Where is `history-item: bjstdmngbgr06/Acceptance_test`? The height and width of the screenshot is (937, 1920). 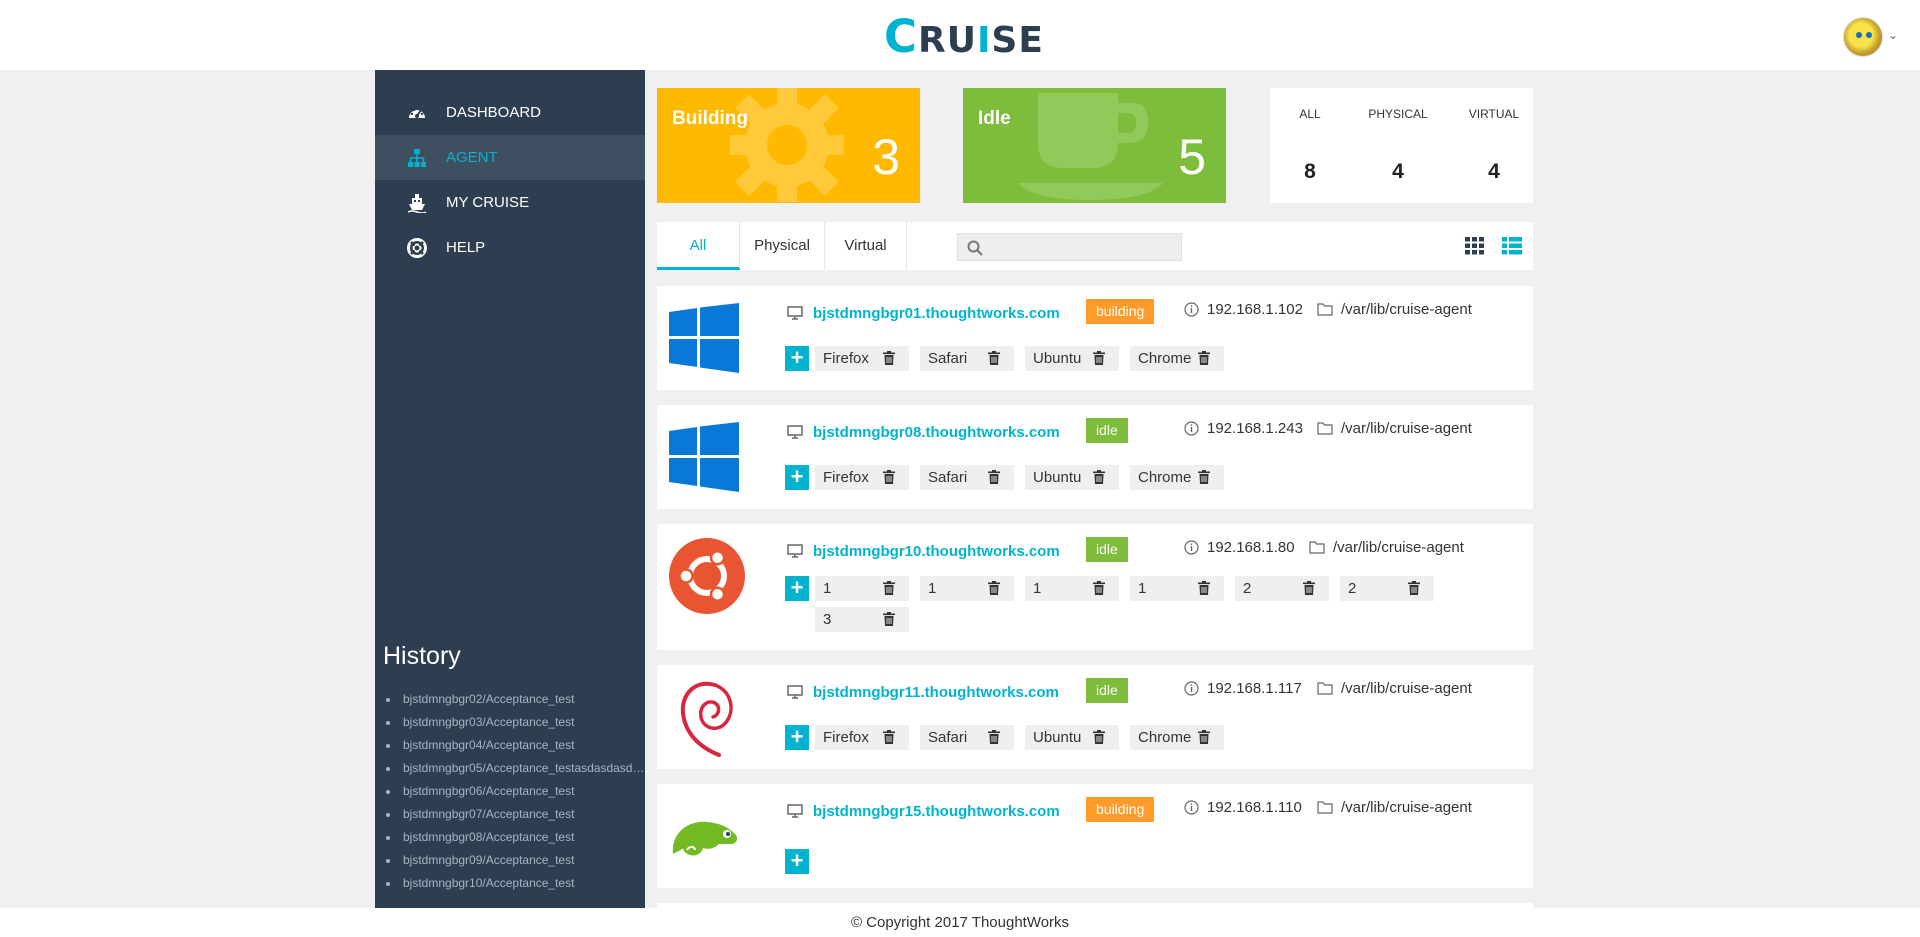
history-item: bjstdmngbgr06/Acceptance_test is located at coordinates (514, 791).